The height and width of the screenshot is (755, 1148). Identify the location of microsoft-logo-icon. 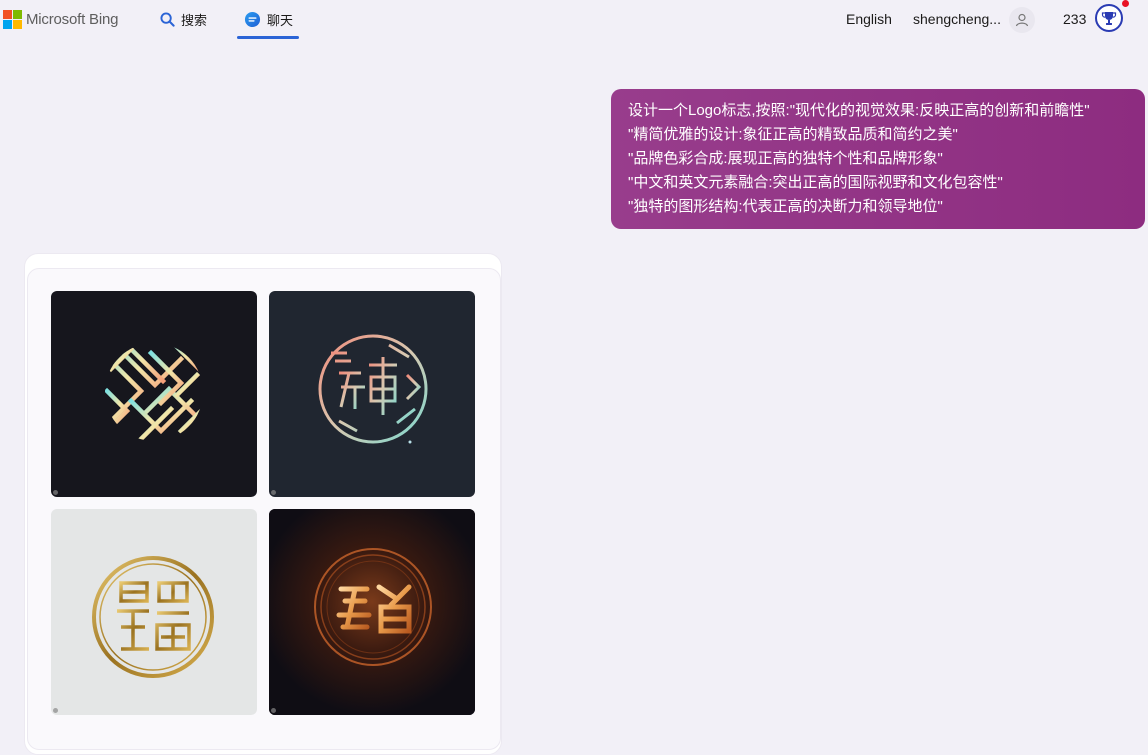
(12, 19).